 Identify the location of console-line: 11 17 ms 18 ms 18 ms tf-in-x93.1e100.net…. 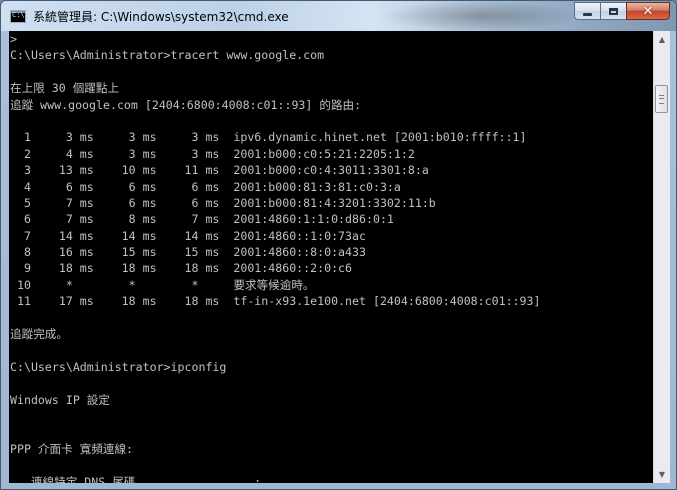
(275, 301).